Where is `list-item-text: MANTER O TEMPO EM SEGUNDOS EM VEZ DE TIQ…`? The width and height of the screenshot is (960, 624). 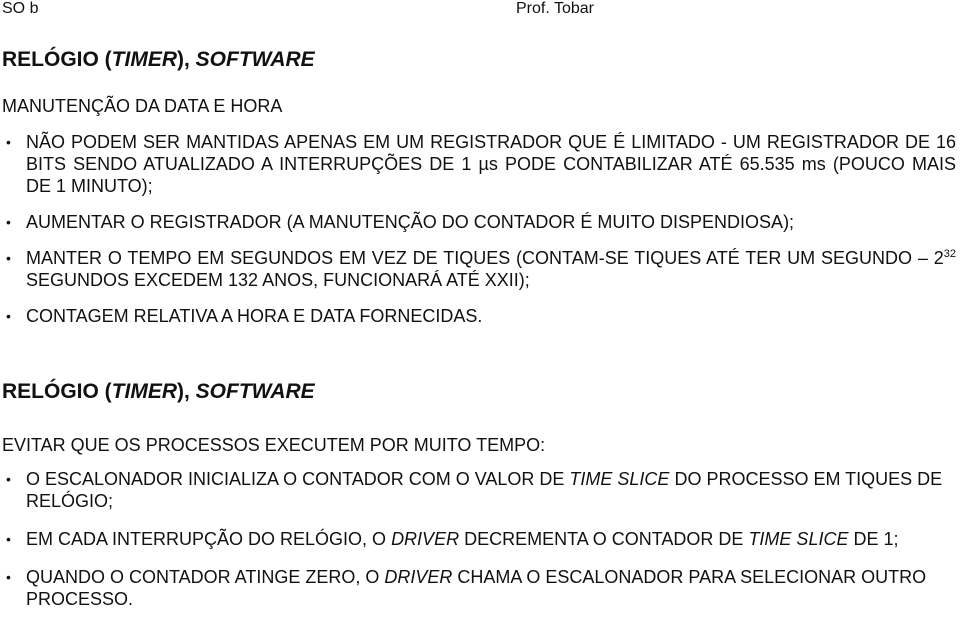
list-item-text: MANTER O TEMPO EM SEGUNDOS EM VEZ DE TIQ… is located at coordinates (485, 258).